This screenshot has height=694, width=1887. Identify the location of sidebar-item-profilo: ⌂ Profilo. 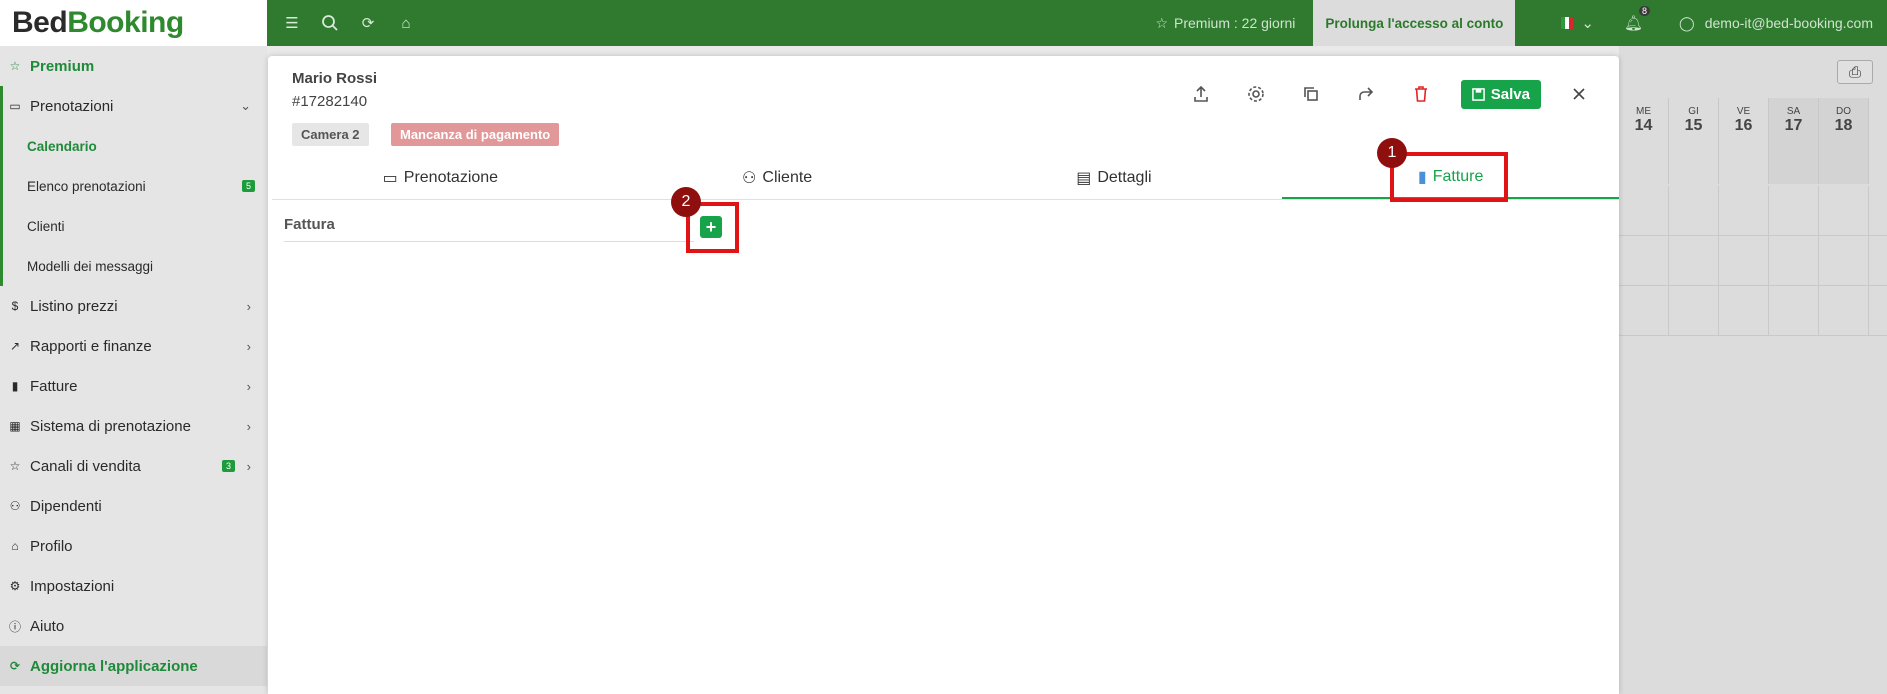
(133, 546).